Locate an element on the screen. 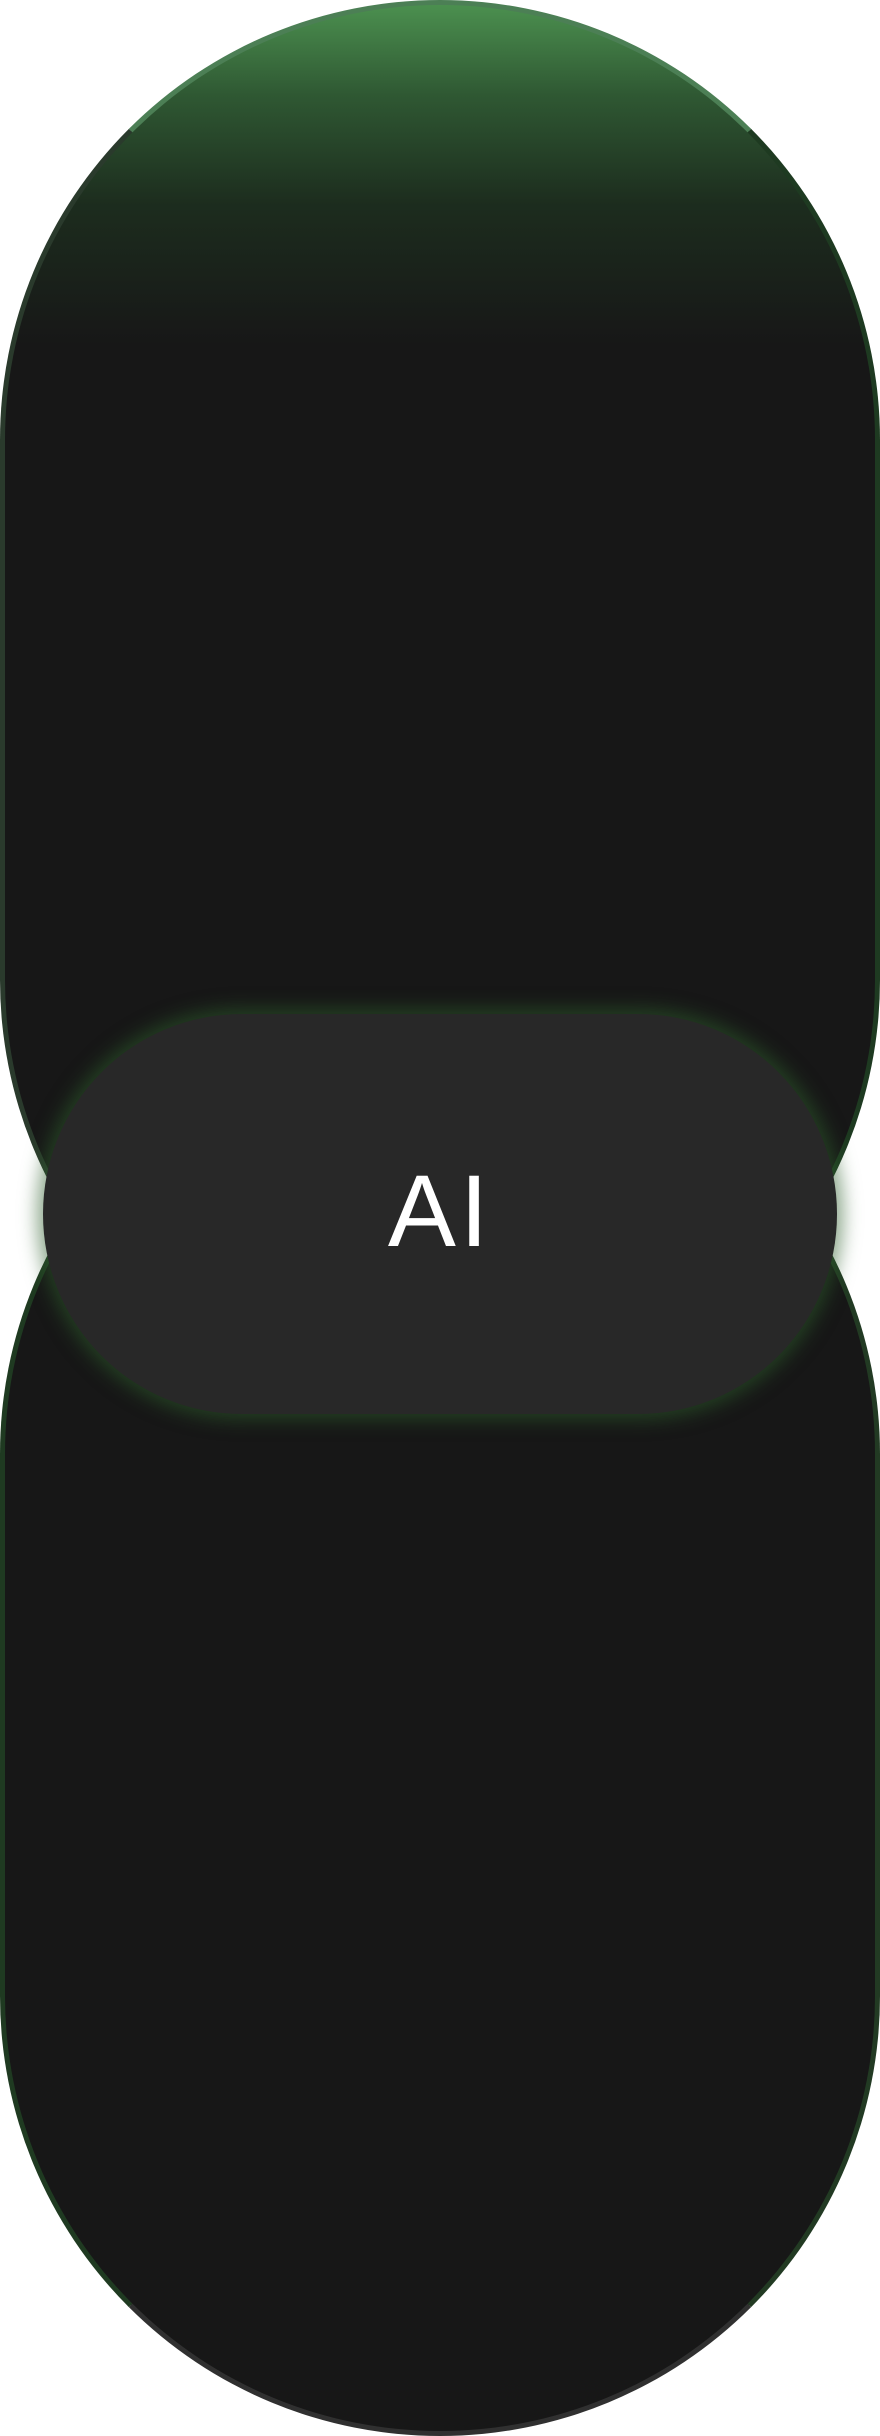 The width and height of the screenshot is (880, 2436). ai-label: AI is located at coordinates (440, 1211).